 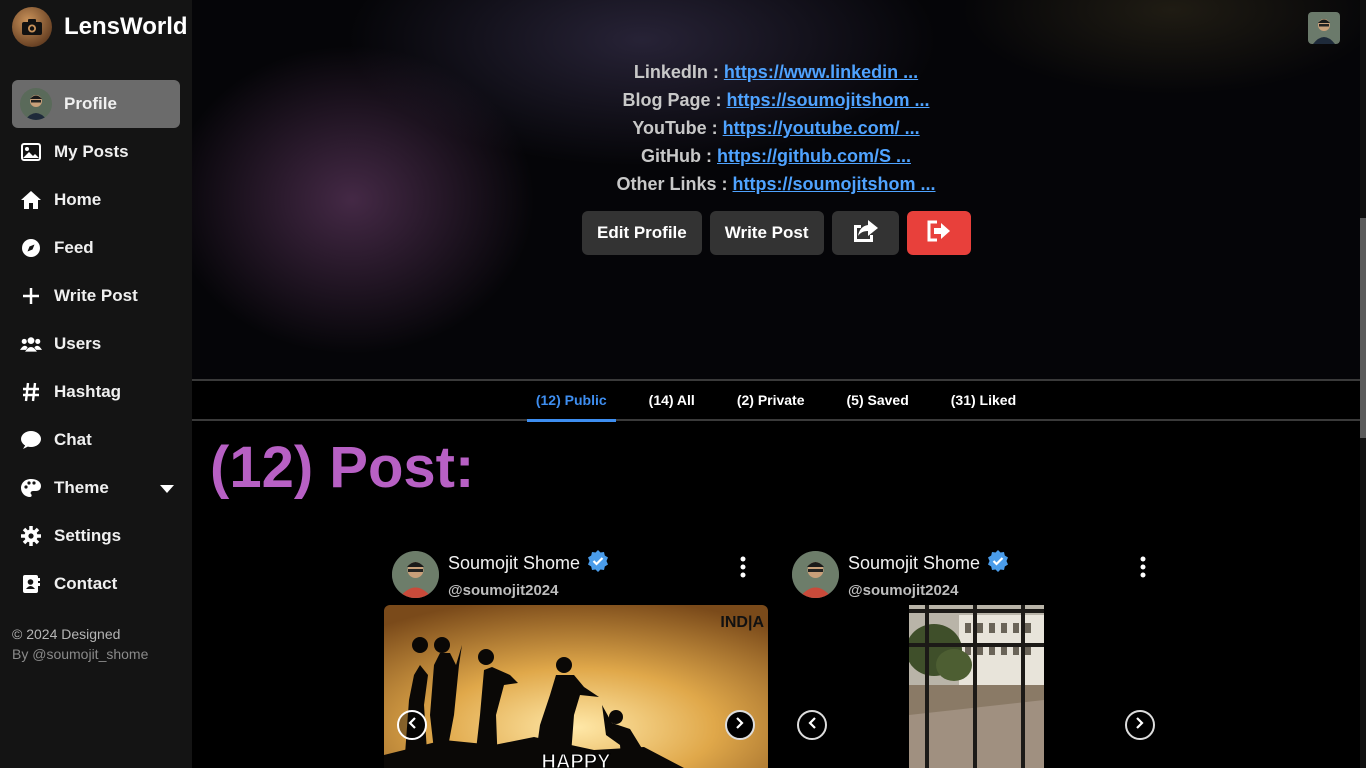 What do you see at coordinates (78, 343) in the screenshot?
I see `sidebar-item-label: Users` at bounding box center [78, 343].